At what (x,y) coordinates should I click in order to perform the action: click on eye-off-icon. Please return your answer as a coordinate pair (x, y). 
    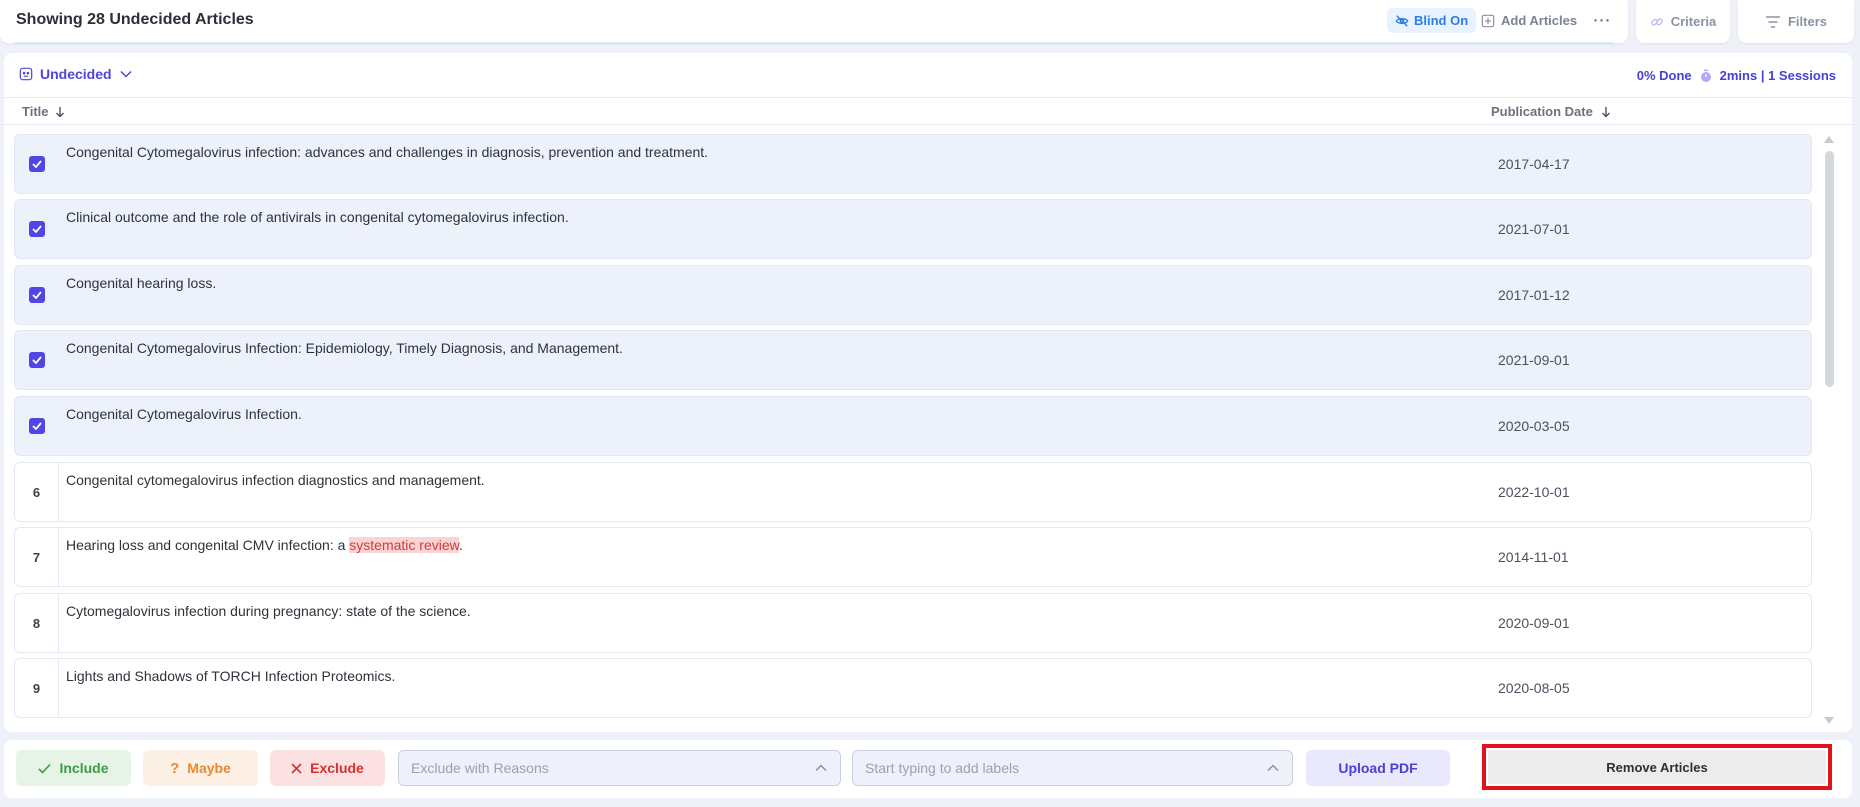
    Looking at the image, I should click on (1402, 20).